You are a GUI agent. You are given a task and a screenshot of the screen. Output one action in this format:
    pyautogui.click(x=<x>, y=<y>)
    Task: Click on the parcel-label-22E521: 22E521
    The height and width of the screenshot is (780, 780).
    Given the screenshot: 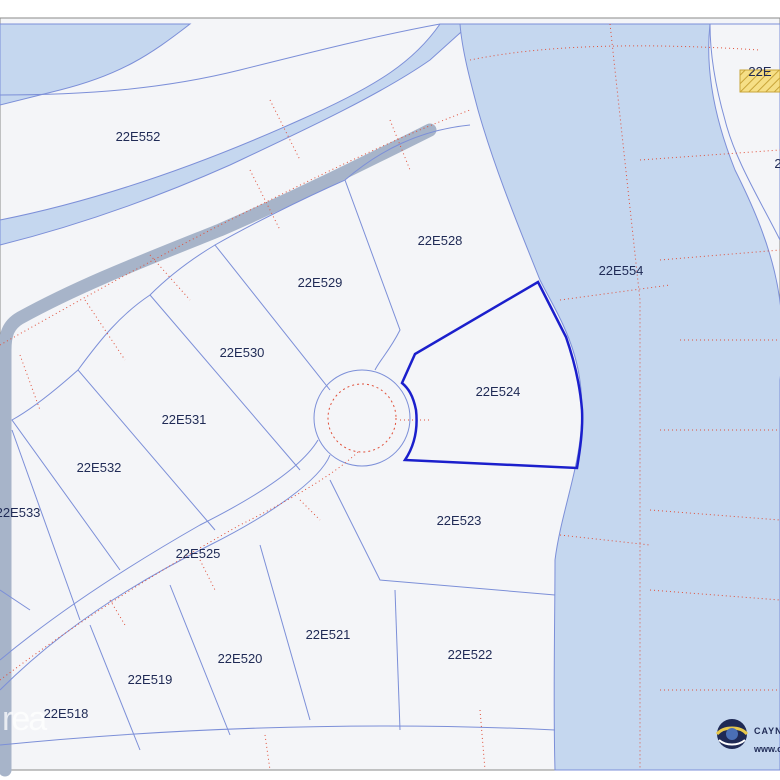 What is the action you would take?
    pyautogui.click(x=328, y=634)
    